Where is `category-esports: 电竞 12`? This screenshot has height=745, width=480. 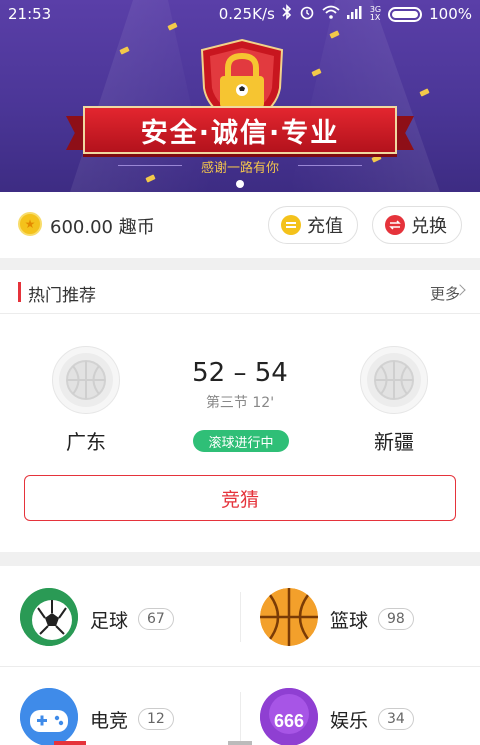 category-esports: 电竞 12 is located at coordinates (120, 705).